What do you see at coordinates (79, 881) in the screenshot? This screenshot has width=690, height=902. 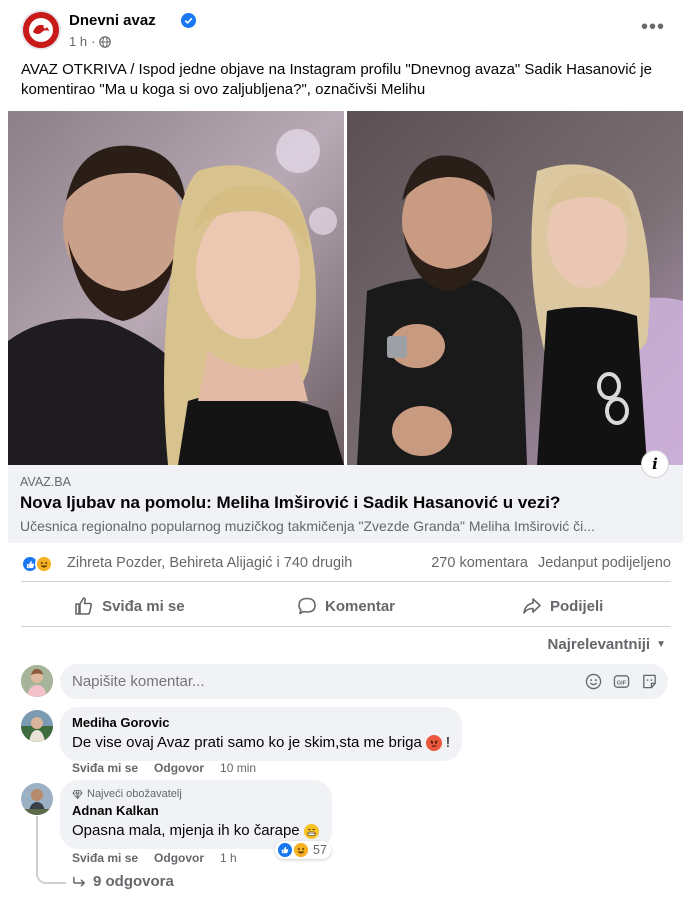 I see `reply-arrow-icon` at bounding box center [79, 881].